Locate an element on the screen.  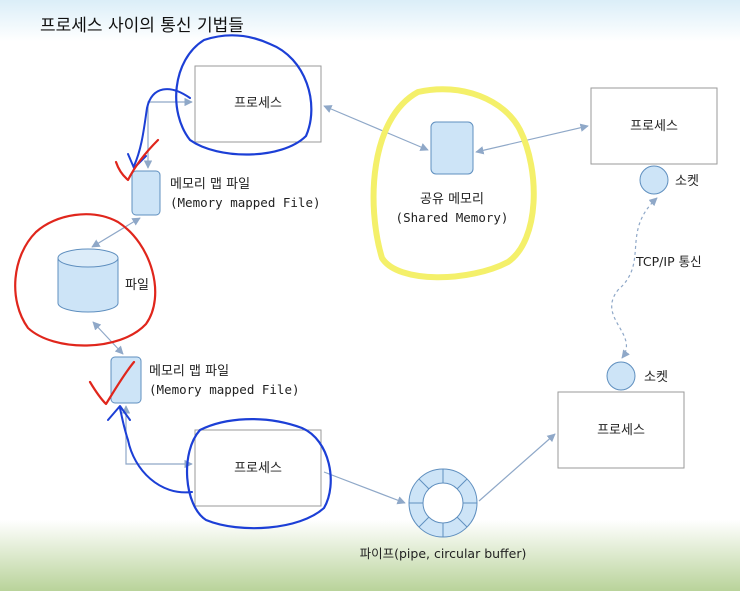
mmap-node-top is located at coordinates (146, 193).